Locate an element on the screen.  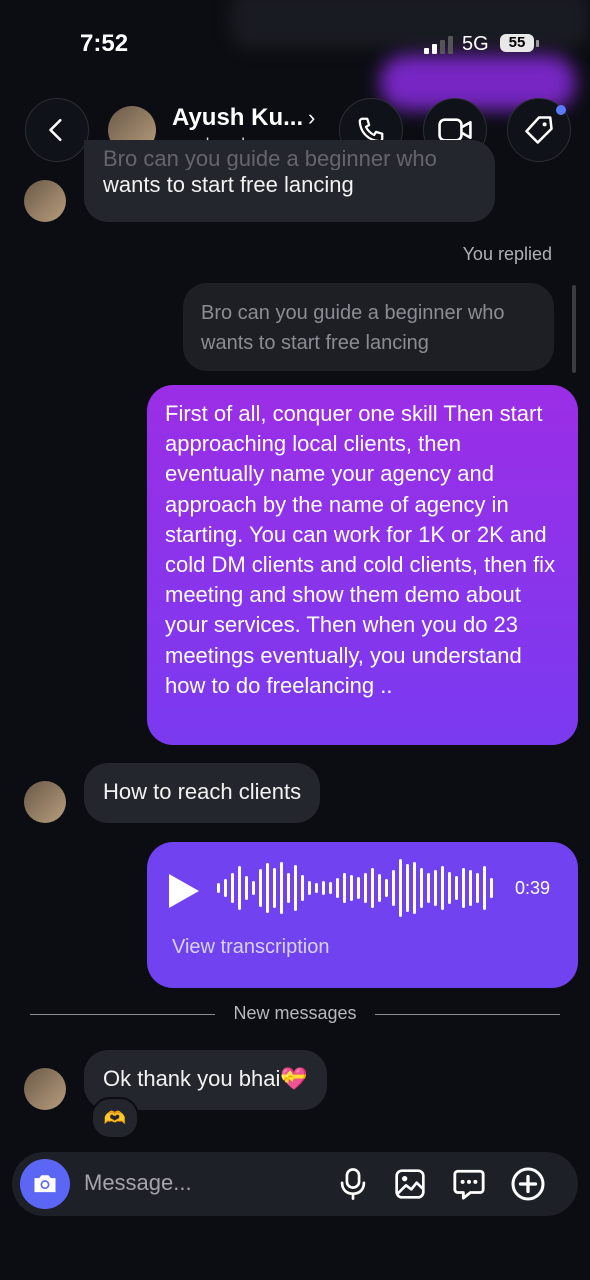
voice-duration: 0:39 is located at coordinates (533, 888).